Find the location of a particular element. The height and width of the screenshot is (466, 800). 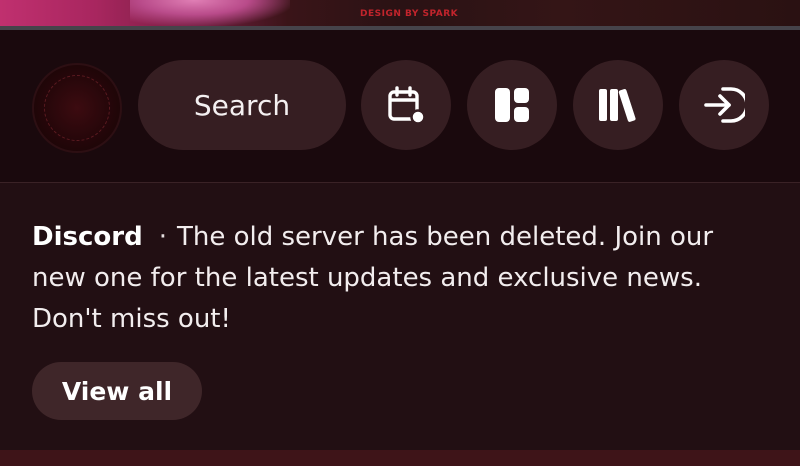

browse-button is located at coordinates (512, 105).